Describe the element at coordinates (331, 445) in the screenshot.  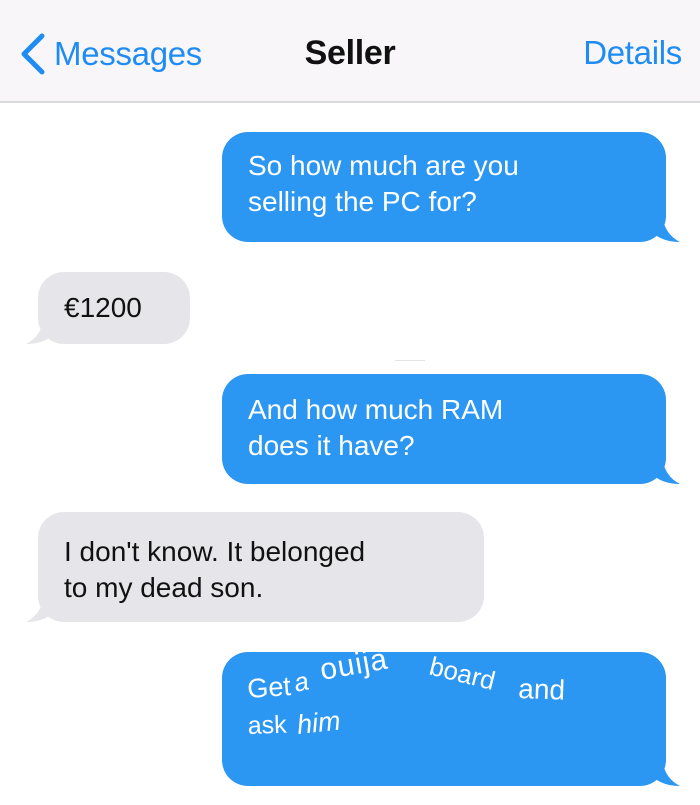
I see `message-text-line: does it have?` at that location.